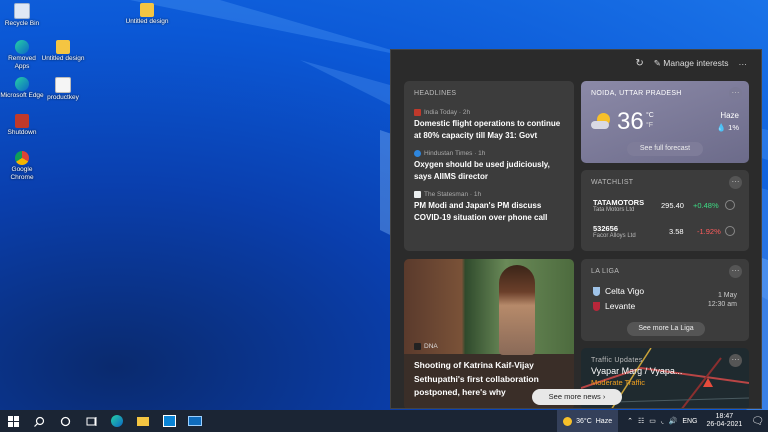  I want to click on windows-logo-icon, so click(13, 421).